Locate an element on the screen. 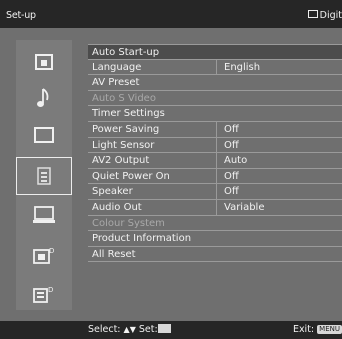  sidebar-item-monitor is located at coordinates (44, 215).